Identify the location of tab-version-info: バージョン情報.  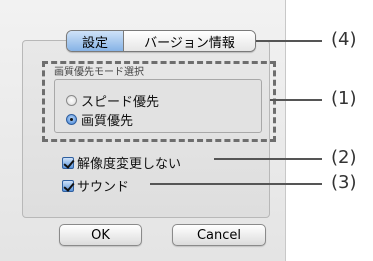
(189, 41).